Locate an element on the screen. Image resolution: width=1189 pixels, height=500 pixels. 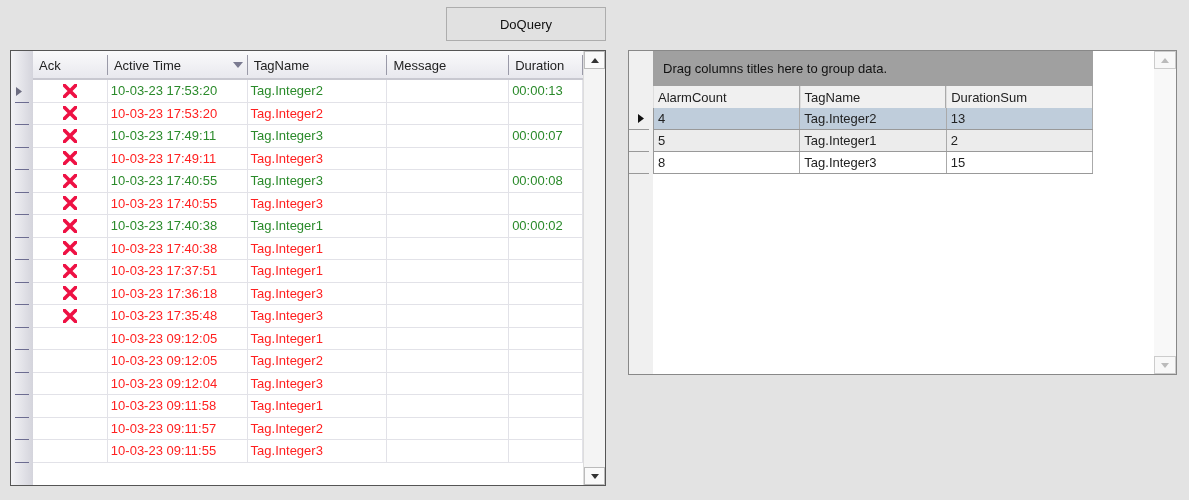
group-hint: Drag columns titles here to group data. is located at coordinates (775, 68).